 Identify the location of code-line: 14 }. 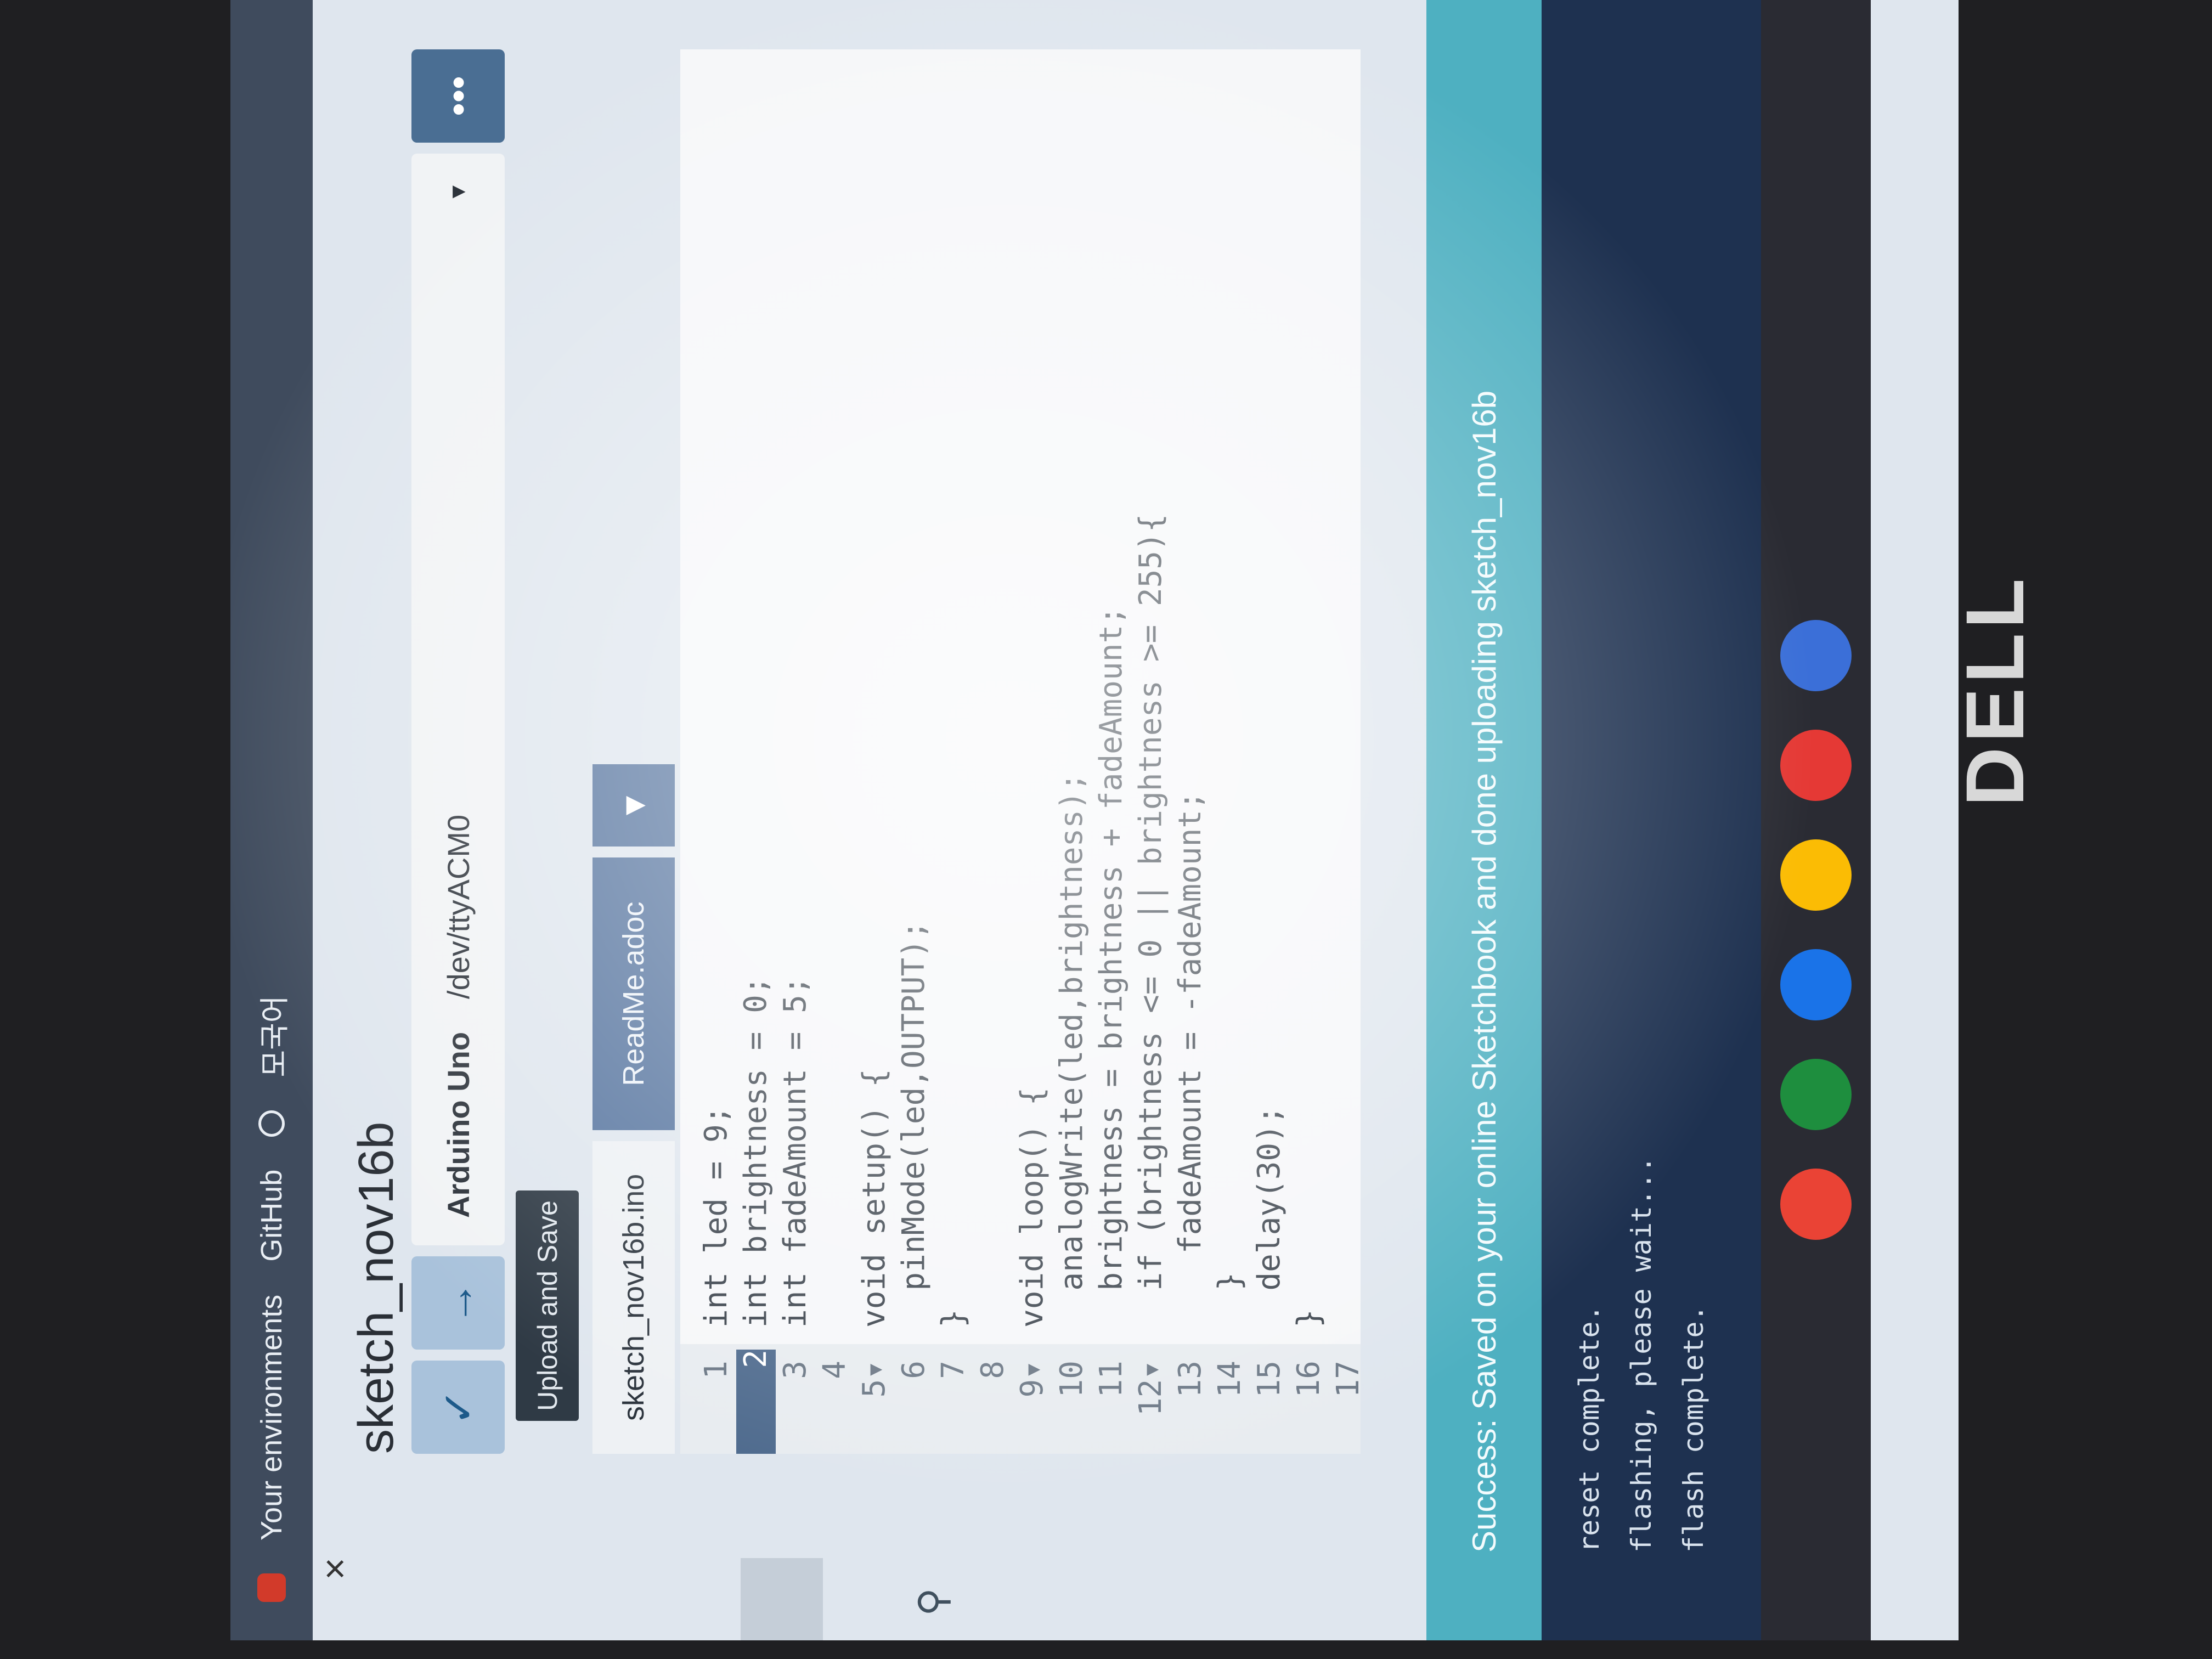
(1230, 751).